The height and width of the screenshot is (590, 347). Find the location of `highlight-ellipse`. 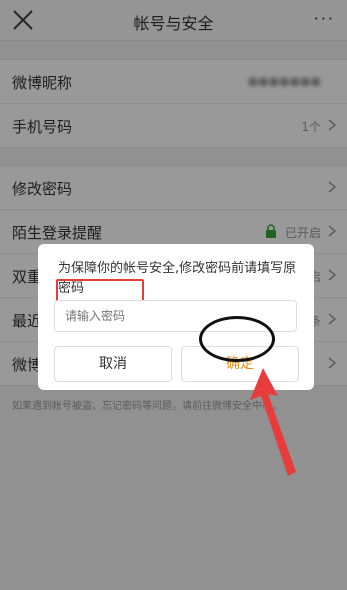

highlight-ellipse is located at coordinates (237, 339).